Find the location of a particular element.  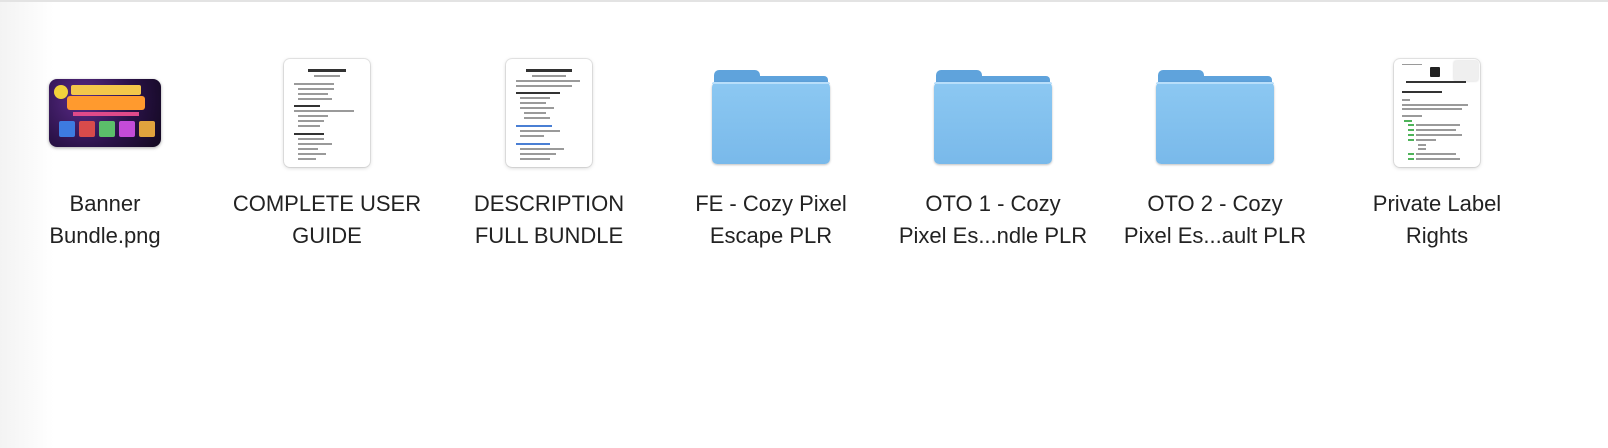

folder-item-fe-cozy-pixel: FE - Cozy Pixel Escape PLR is located at coordinates (771, 152).